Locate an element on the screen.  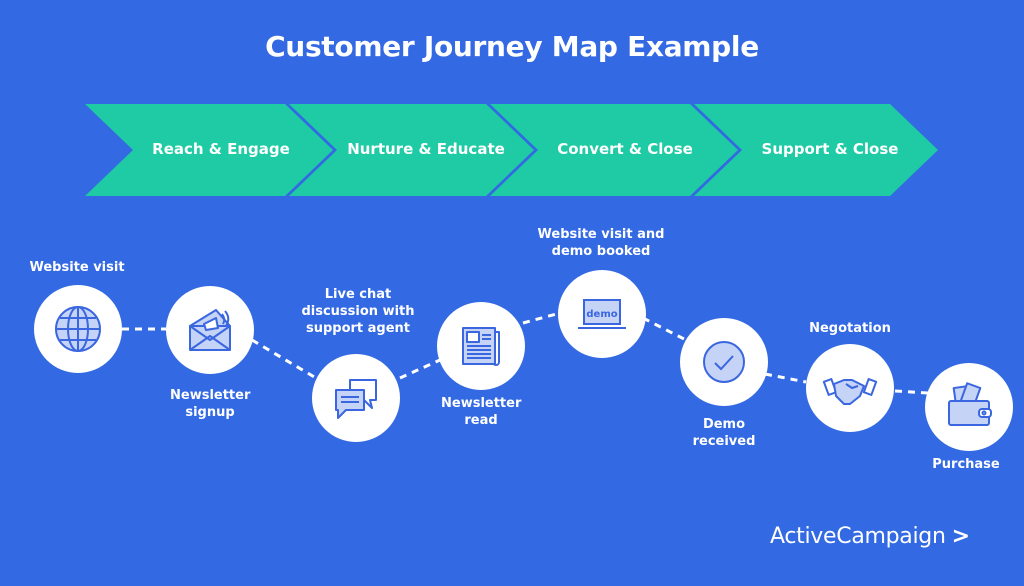
brand-name: ActiveCampaign is located at coordinates (858, 536).